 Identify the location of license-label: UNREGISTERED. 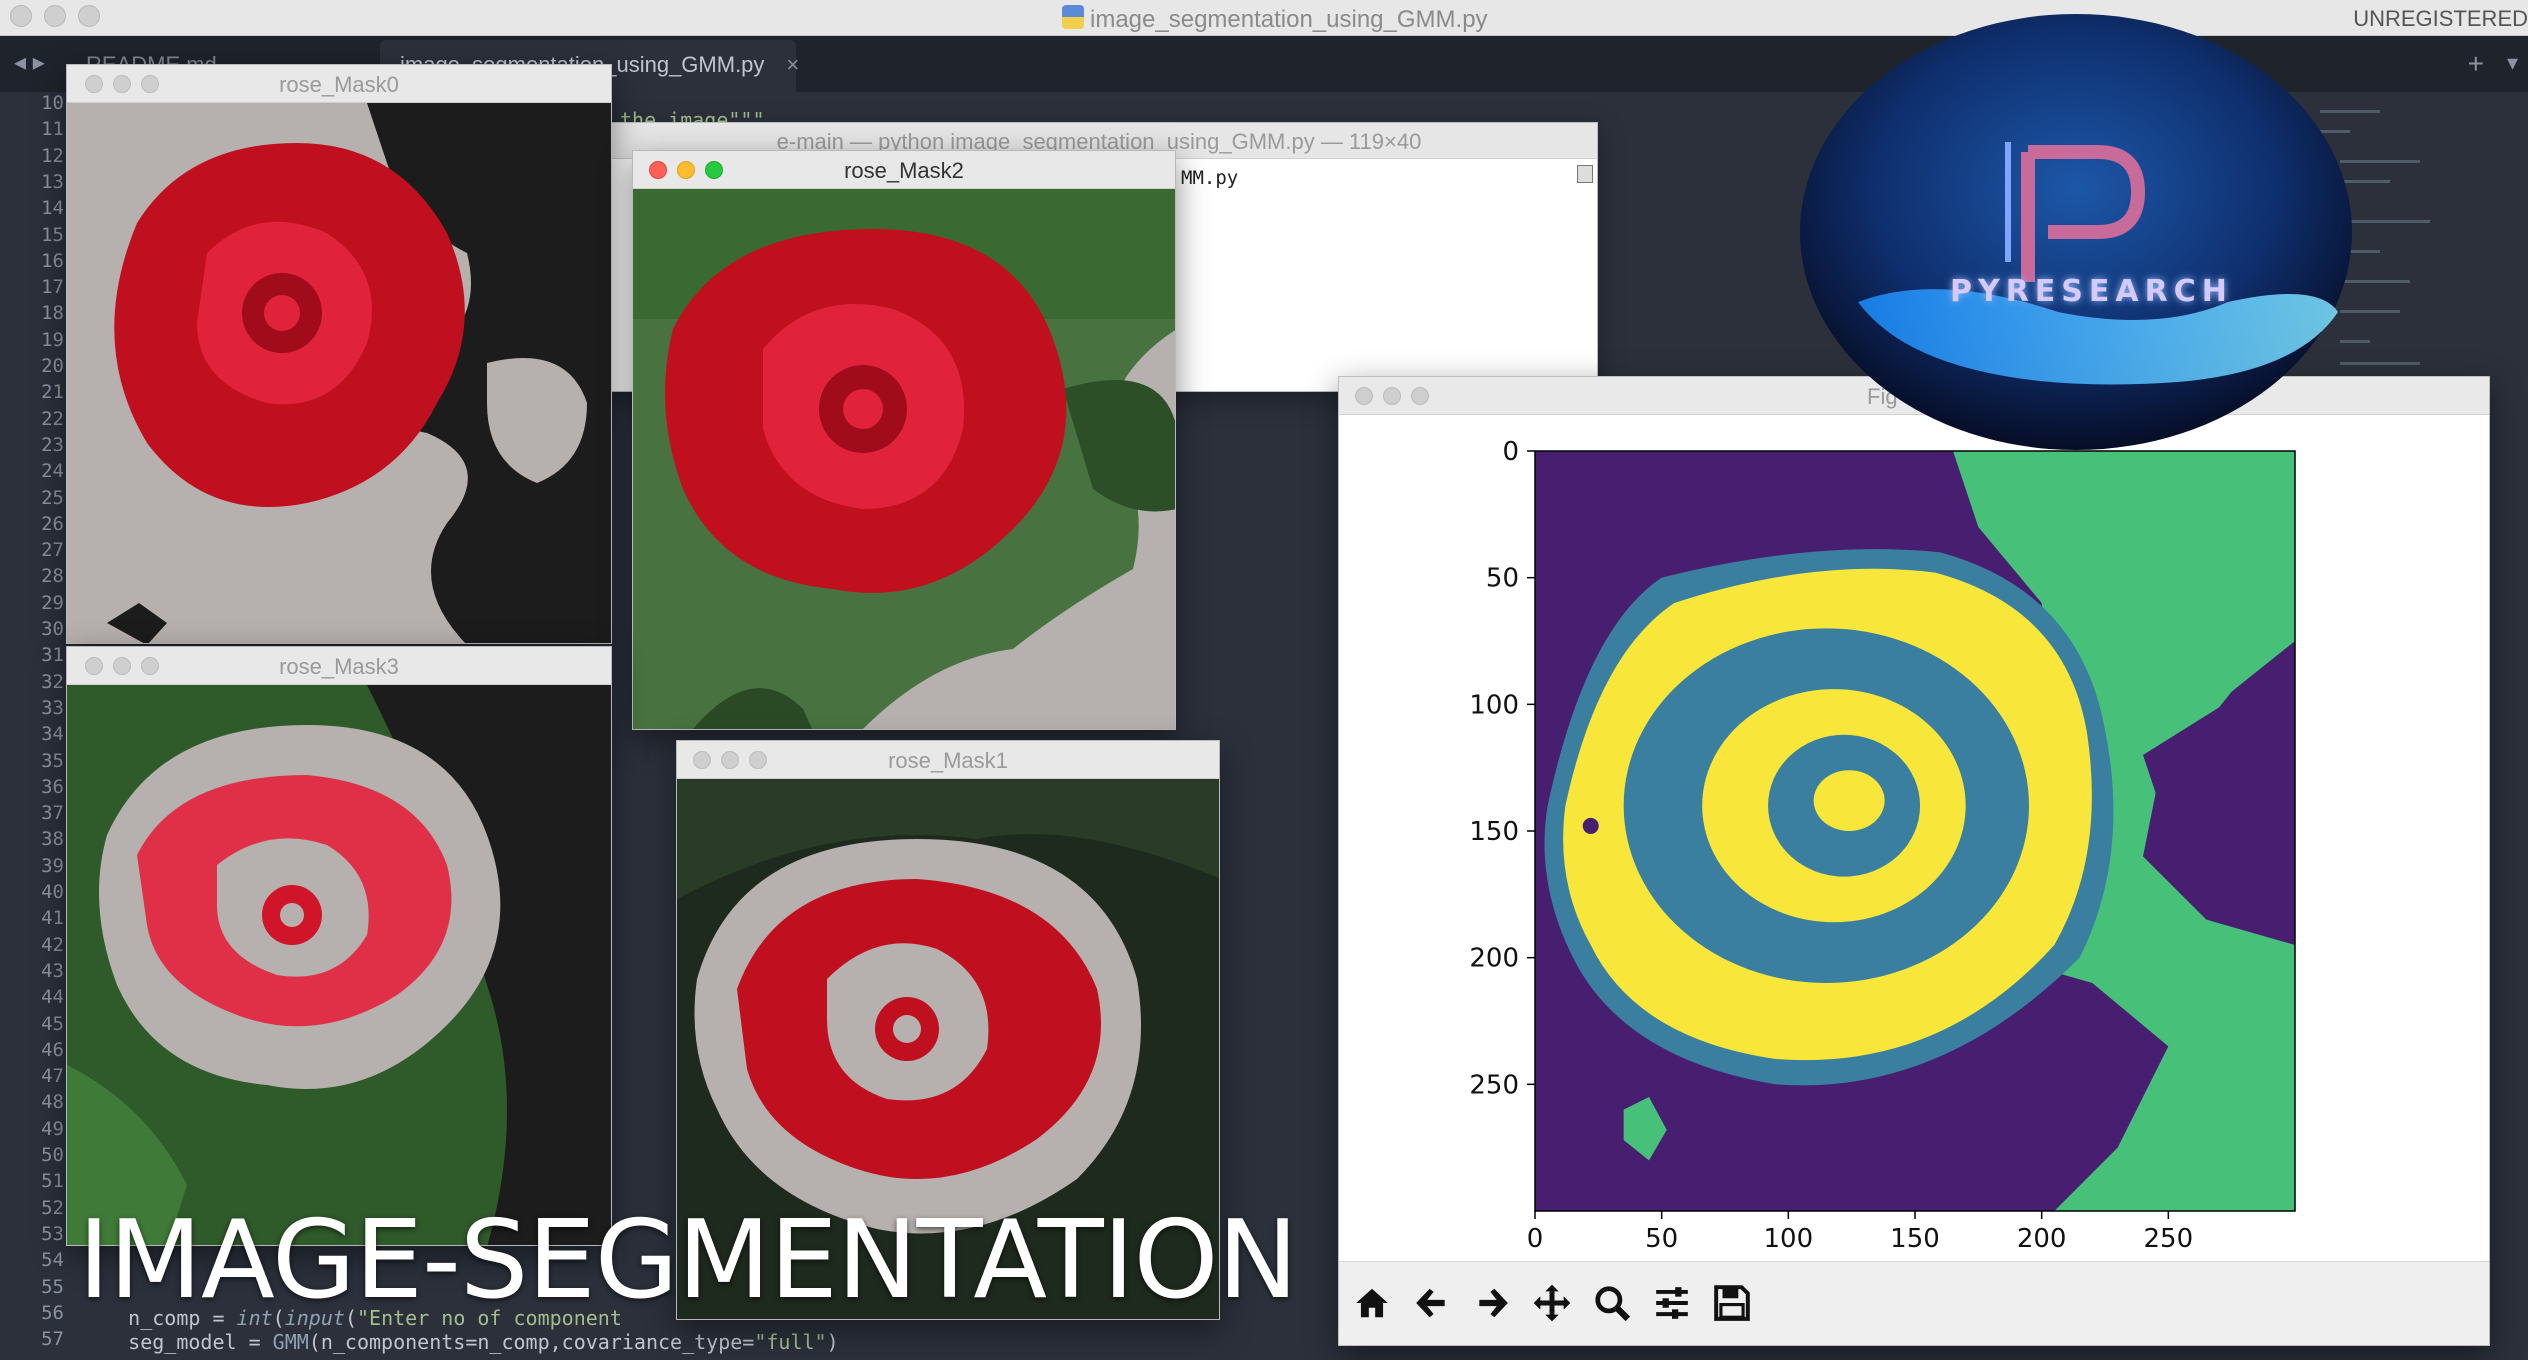
(2440, 18).